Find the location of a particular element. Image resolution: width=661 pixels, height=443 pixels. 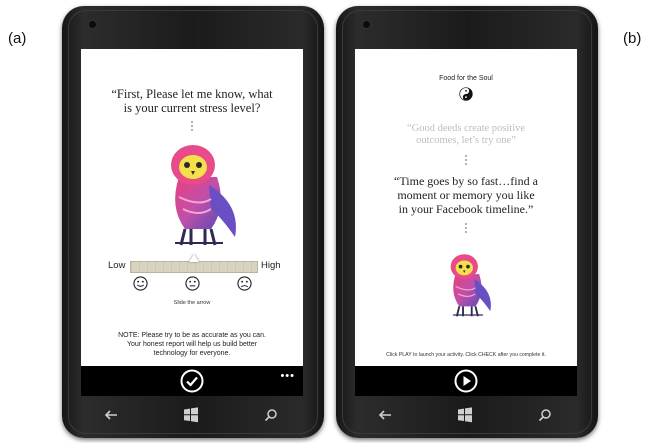

check-circle-icon is located at coordinates (192, 381).